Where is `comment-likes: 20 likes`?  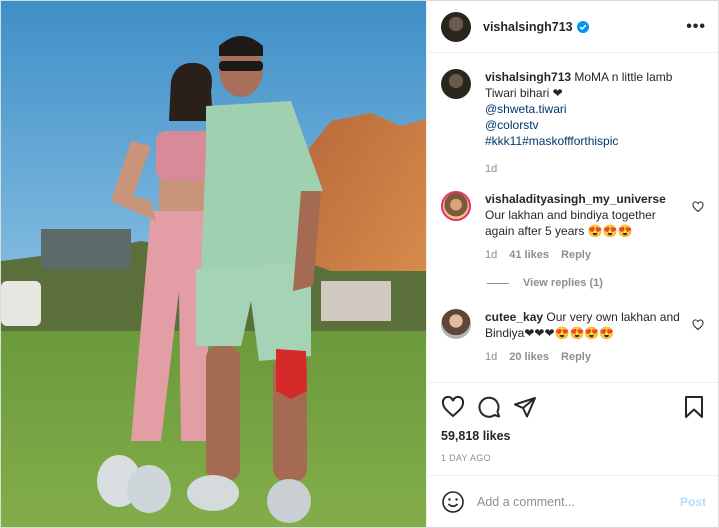
comment-likes: 20 likes is located at coordinates (529, 357).